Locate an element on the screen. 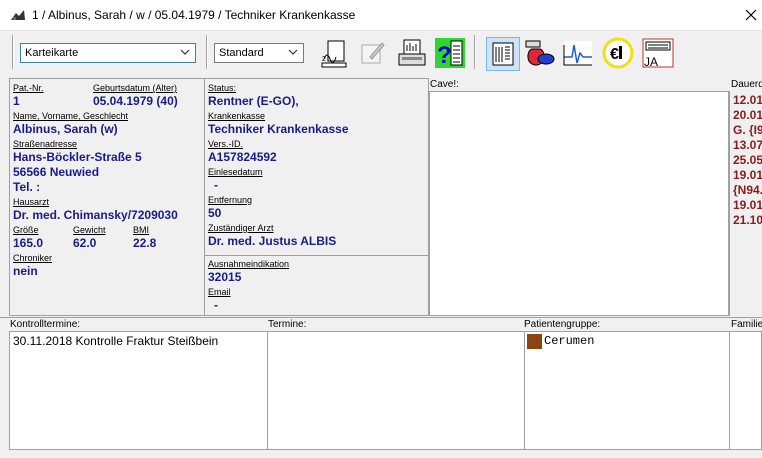 This screenshot has width=762, height=458. street-label: Straßenadresse is located at coordinates (45, 144).